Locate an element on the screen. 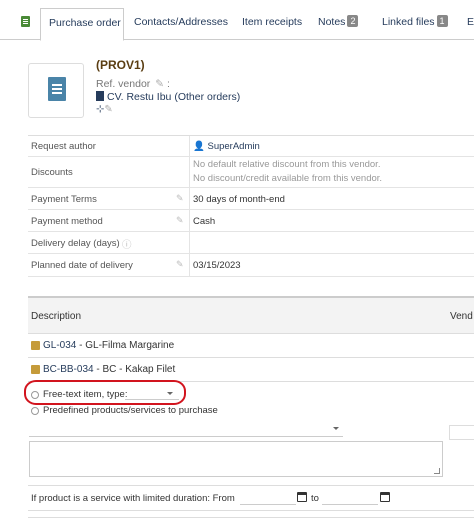 The height and width of the screenshot is (526, 474). tab-label: Notes is located at coordinates (332, 22).